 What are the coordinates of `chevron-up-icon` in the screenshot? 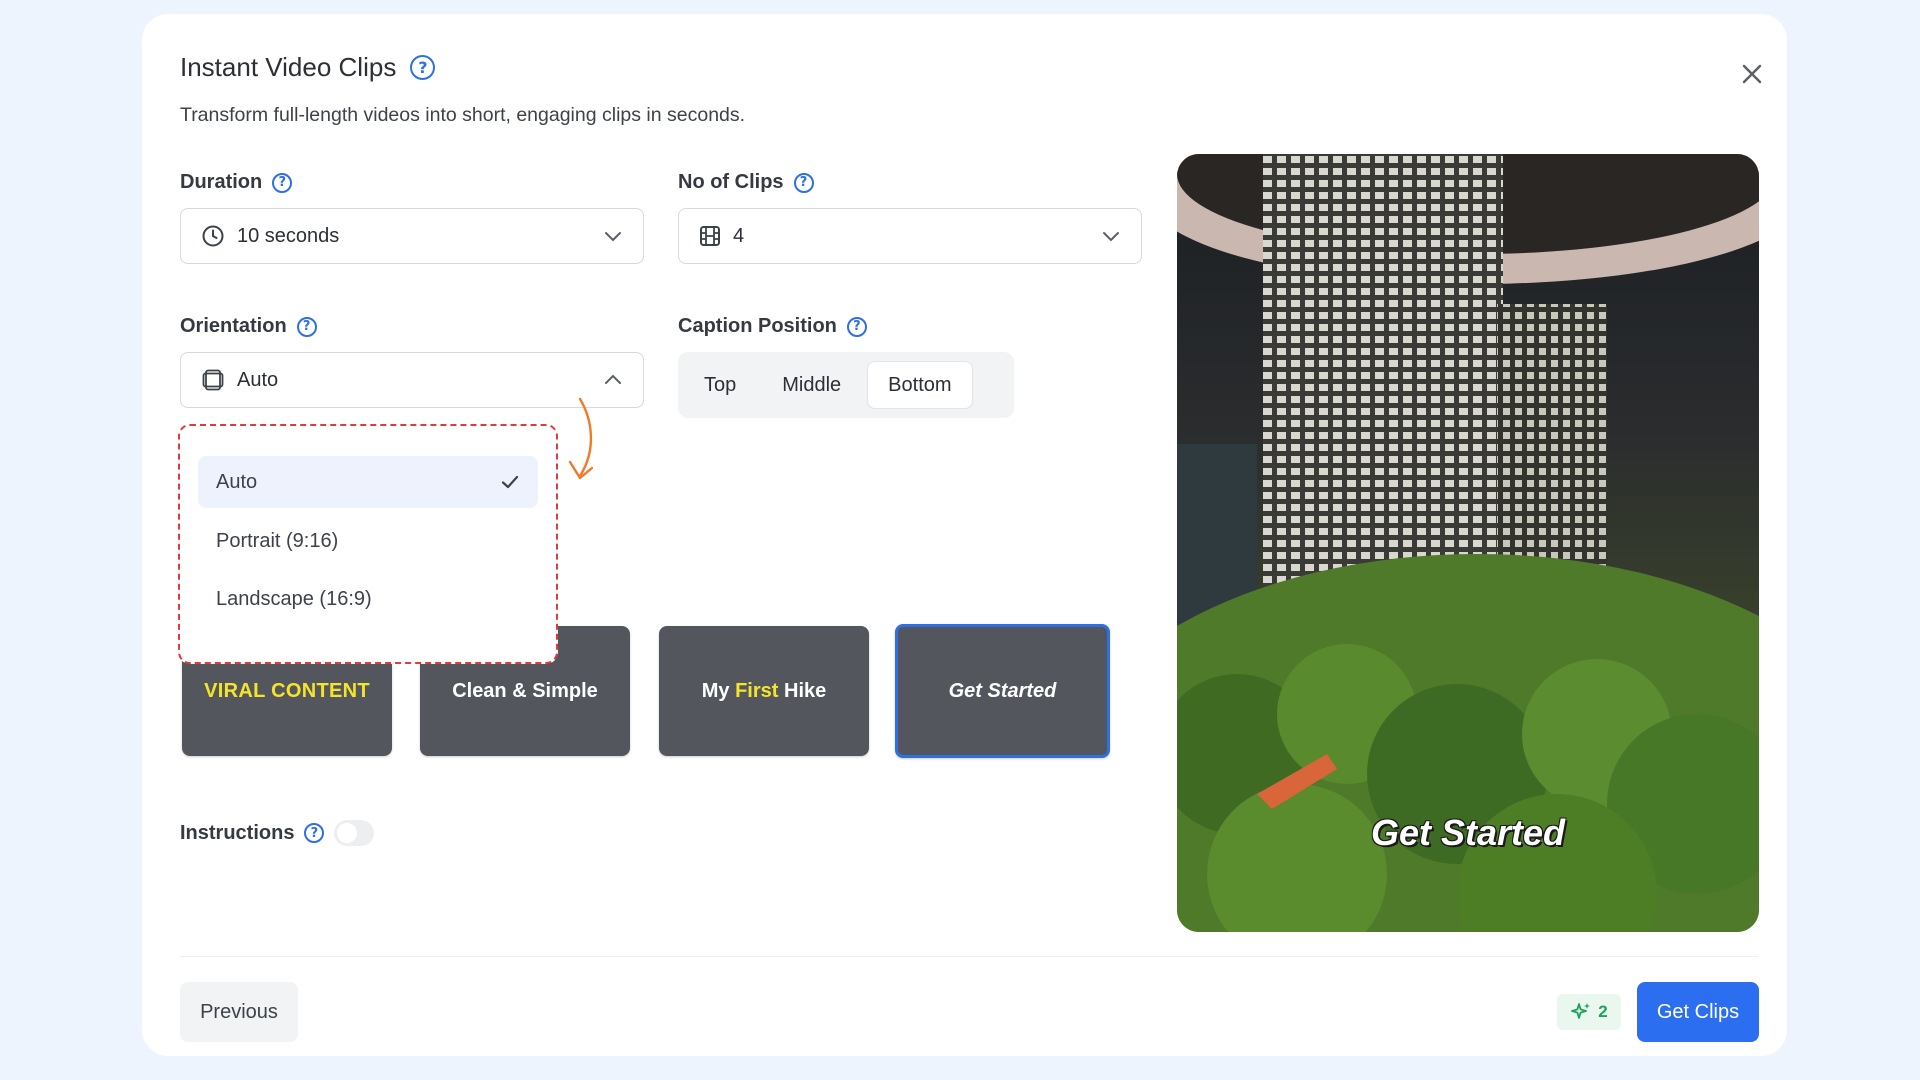 It's located at (613, 380).